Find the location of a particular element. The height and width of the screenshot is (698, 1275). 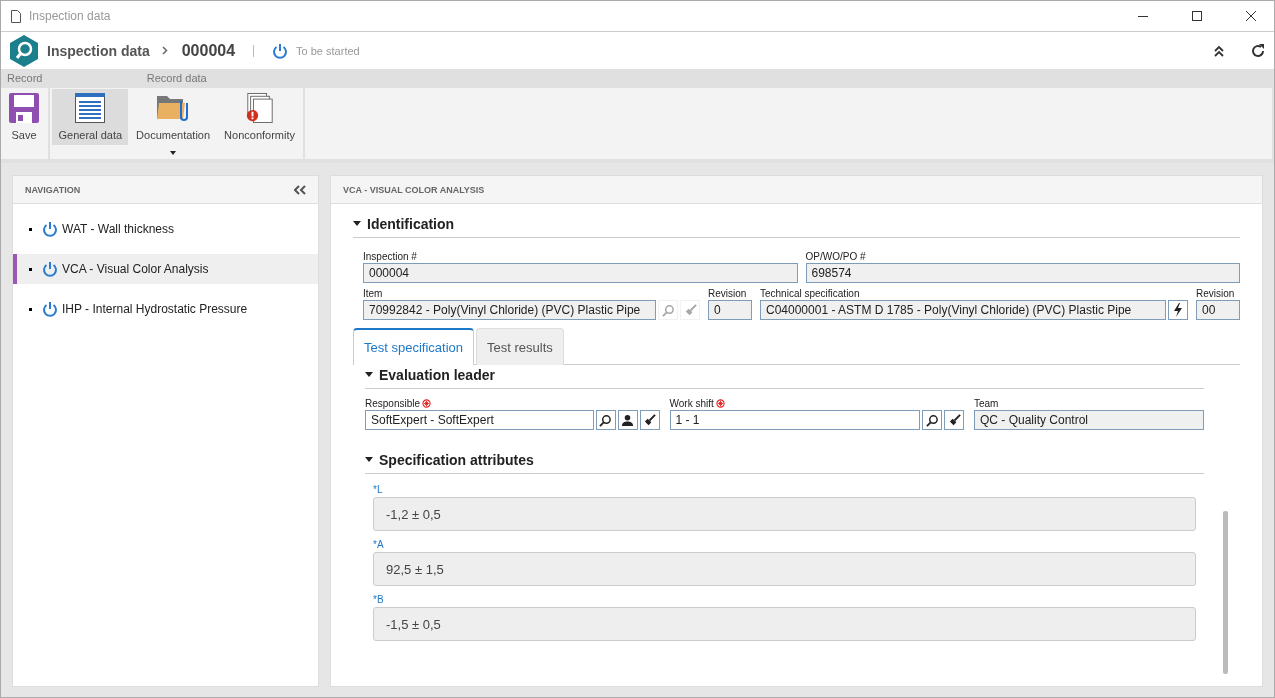

field-label: Work shift is located at coordinates (816, 403).